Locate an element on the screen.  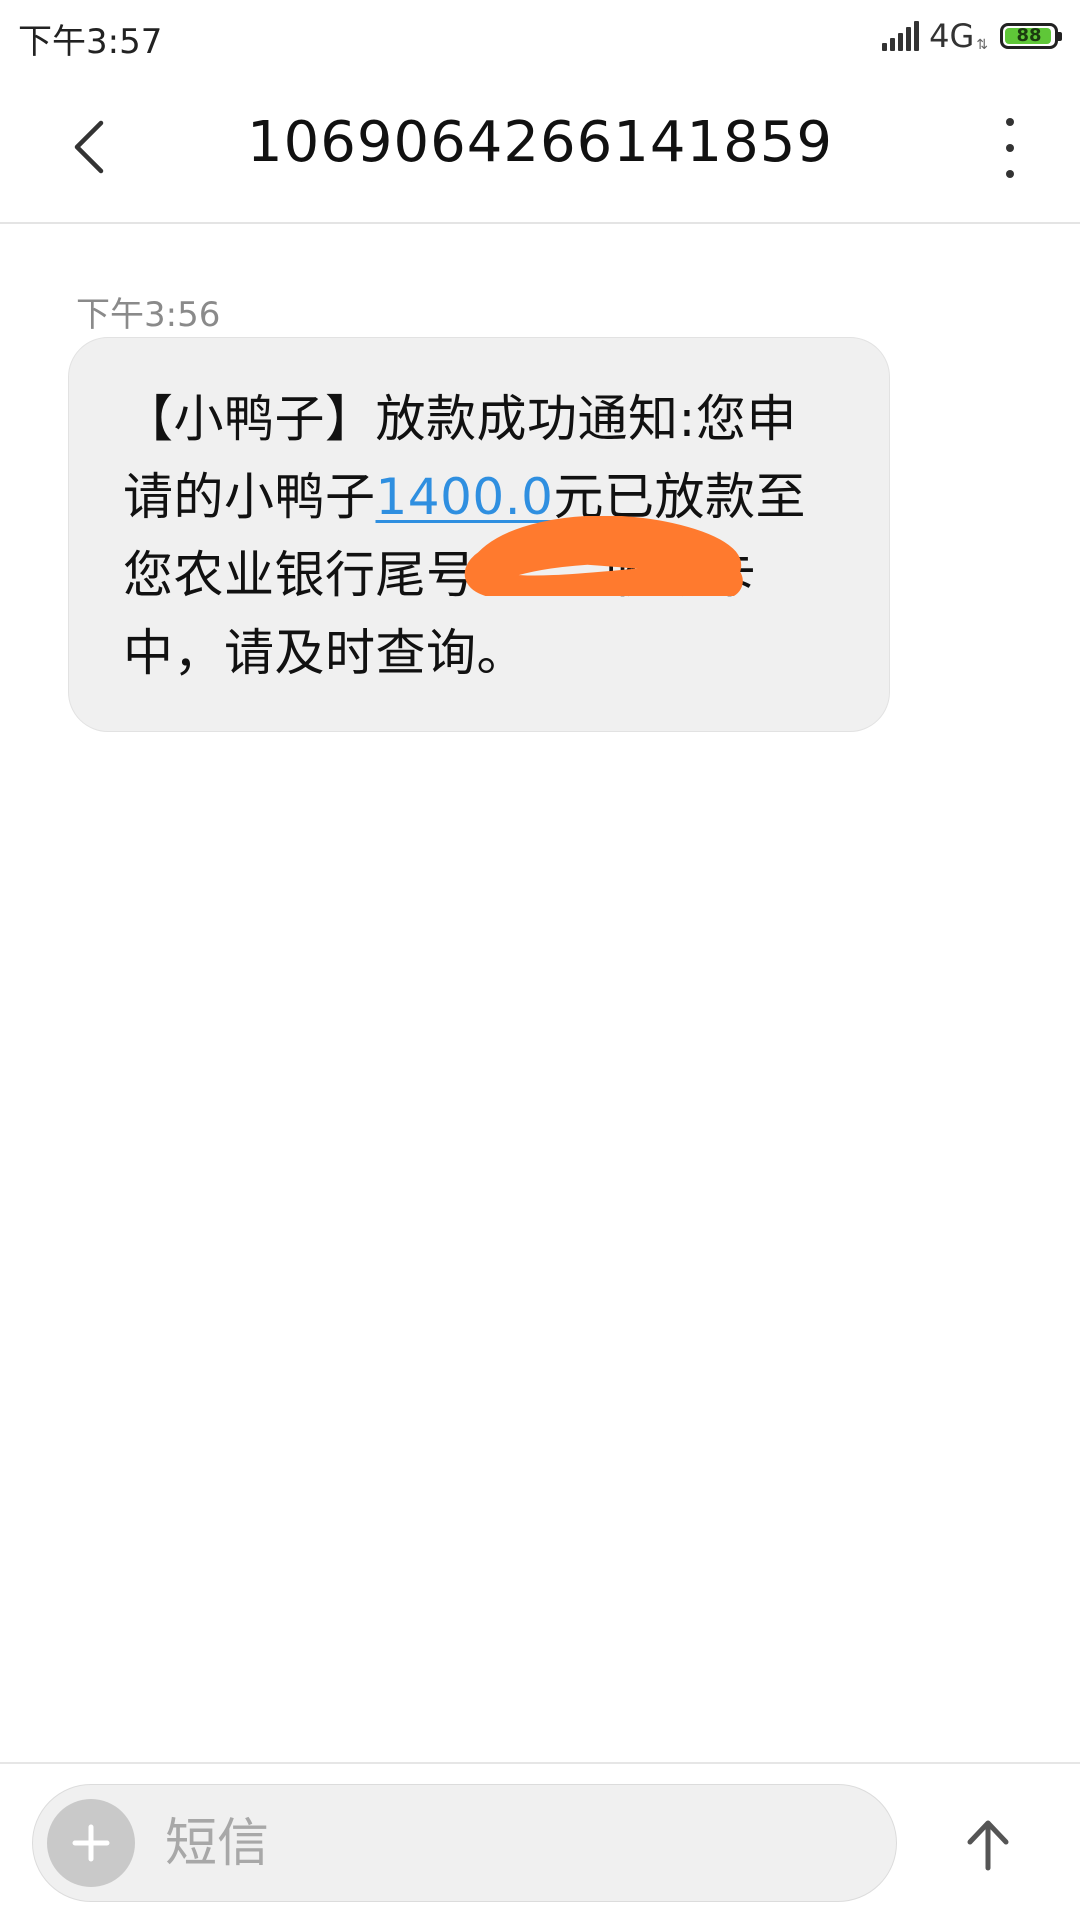
message-timestamp: 下午3:56 is located at coordinates (148, 315).